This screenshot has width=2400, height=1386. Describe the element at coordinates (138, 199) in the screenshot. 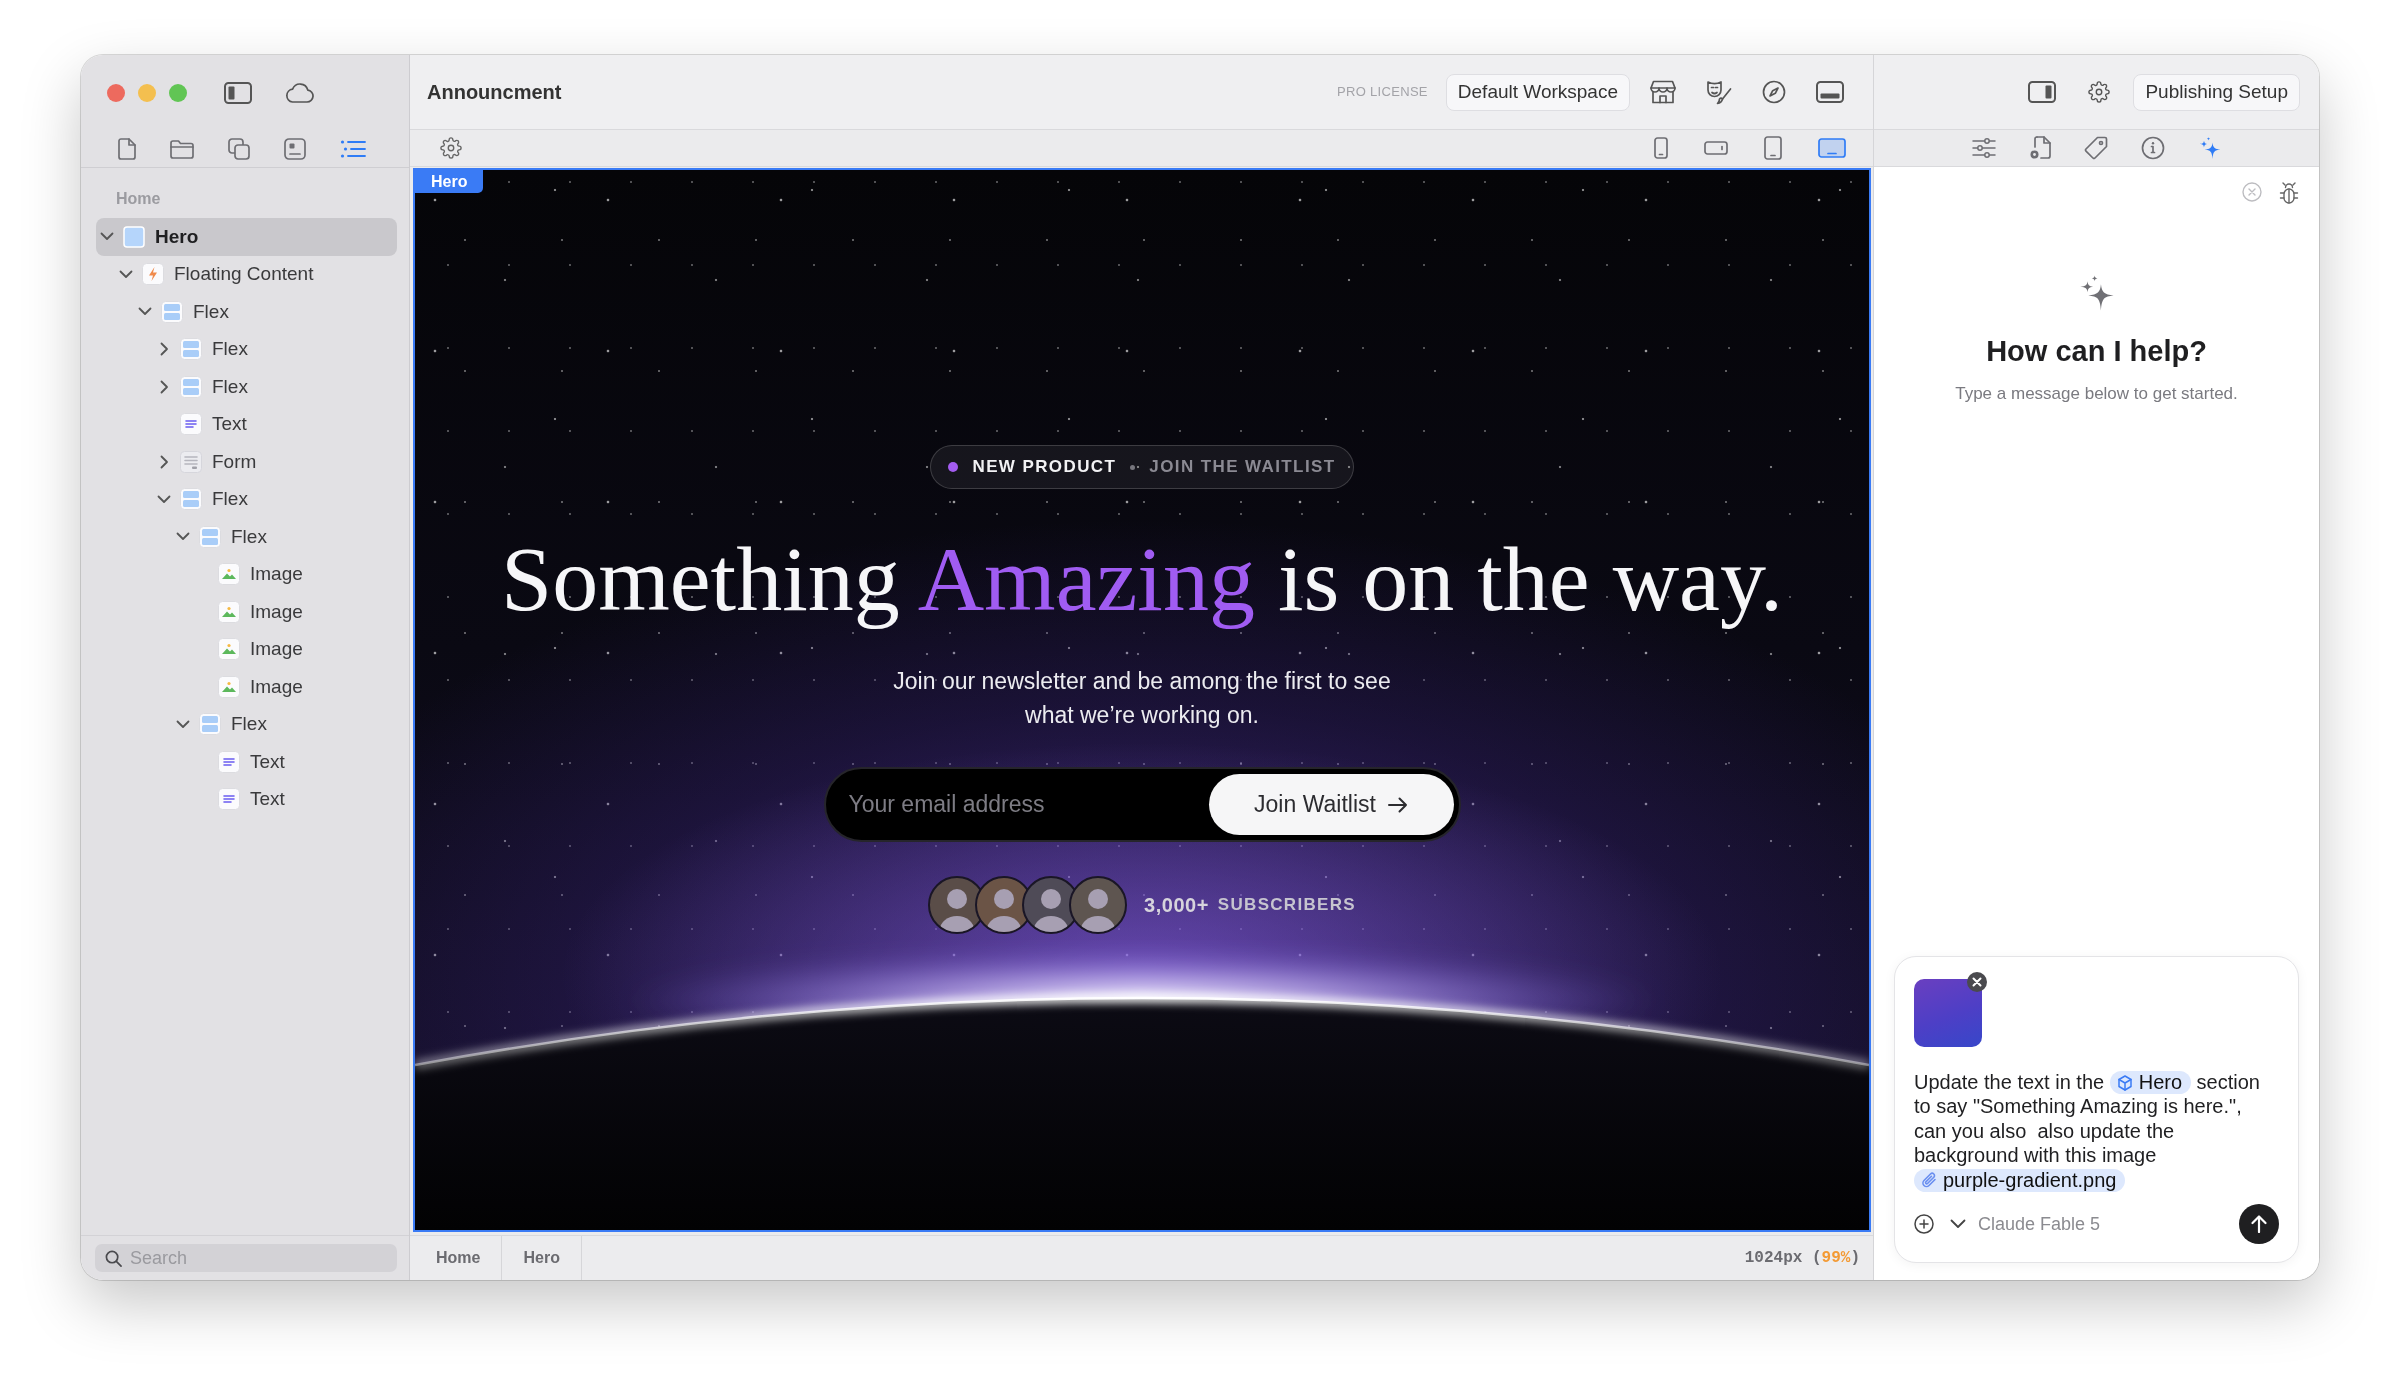

I see `page-title: Home` at that location.